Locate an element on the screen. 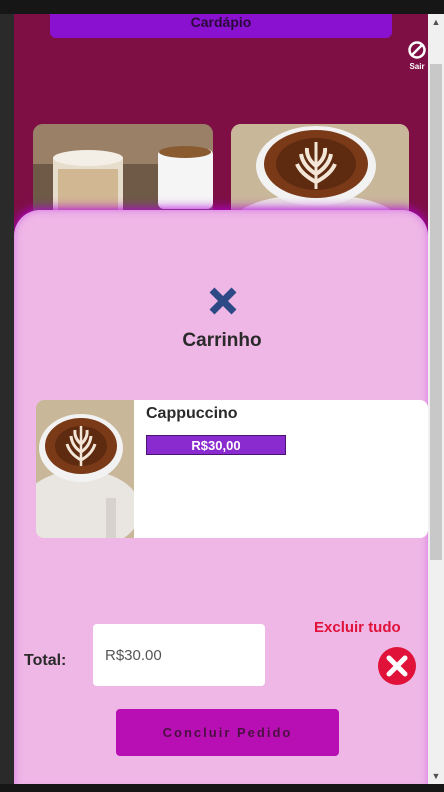 The height and width of the screenshot is (792, 444). cart-item-name: Cappuccino is located at coordinates (192, 413).